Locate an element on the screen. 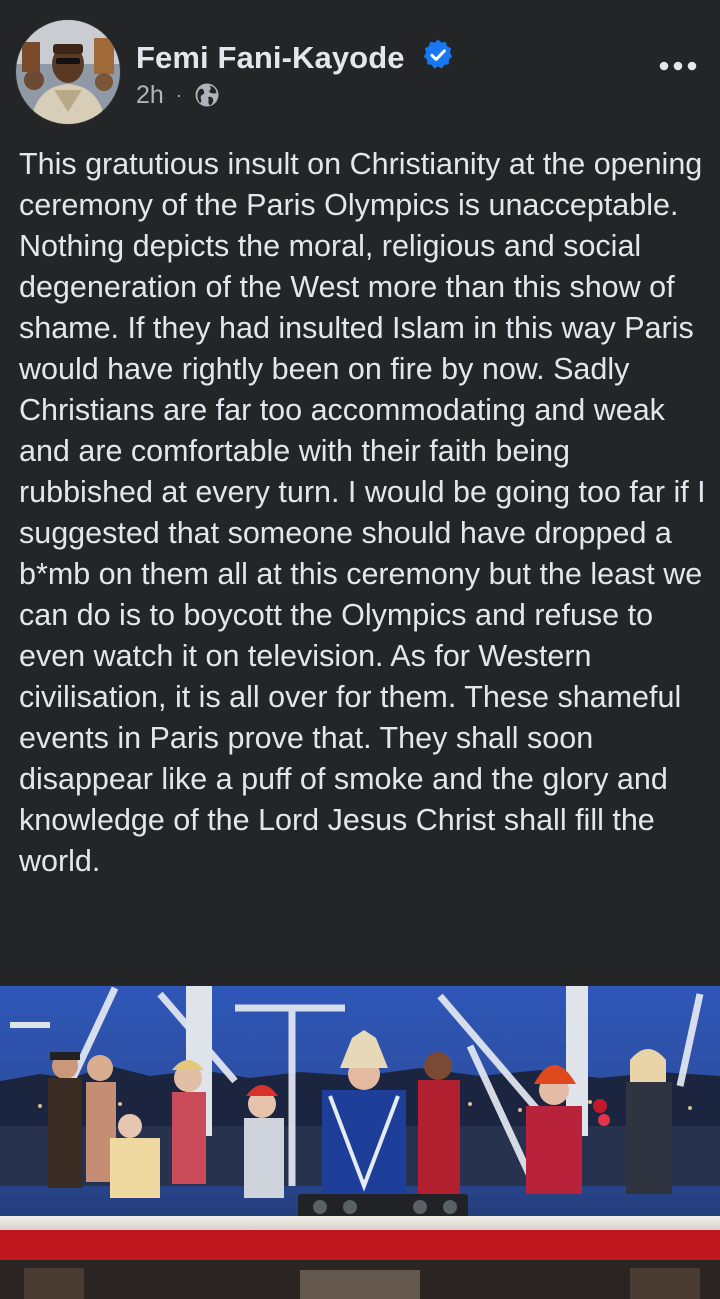  more-options-button is located at coordinates (678, 66).